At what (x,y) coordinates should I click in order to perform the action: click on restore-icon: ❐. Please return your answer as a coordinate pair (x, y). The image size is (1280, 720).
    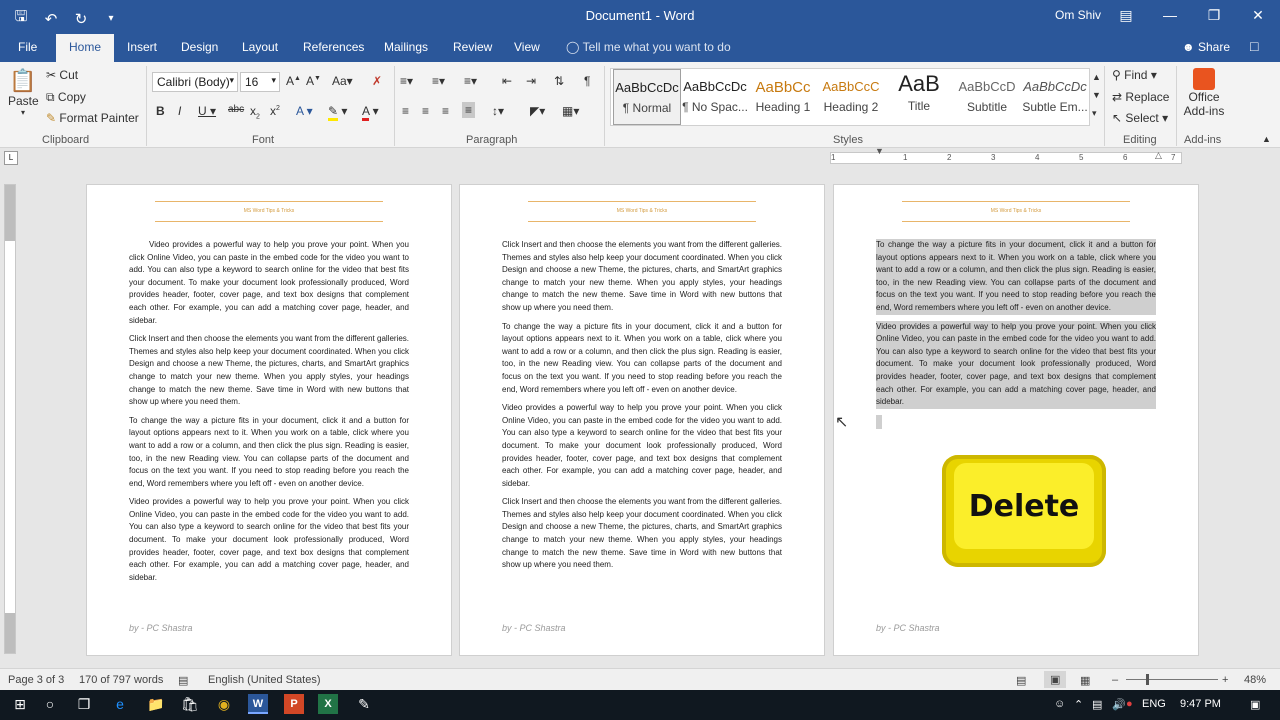
    Looking at the image, I should click on (1214, 16).